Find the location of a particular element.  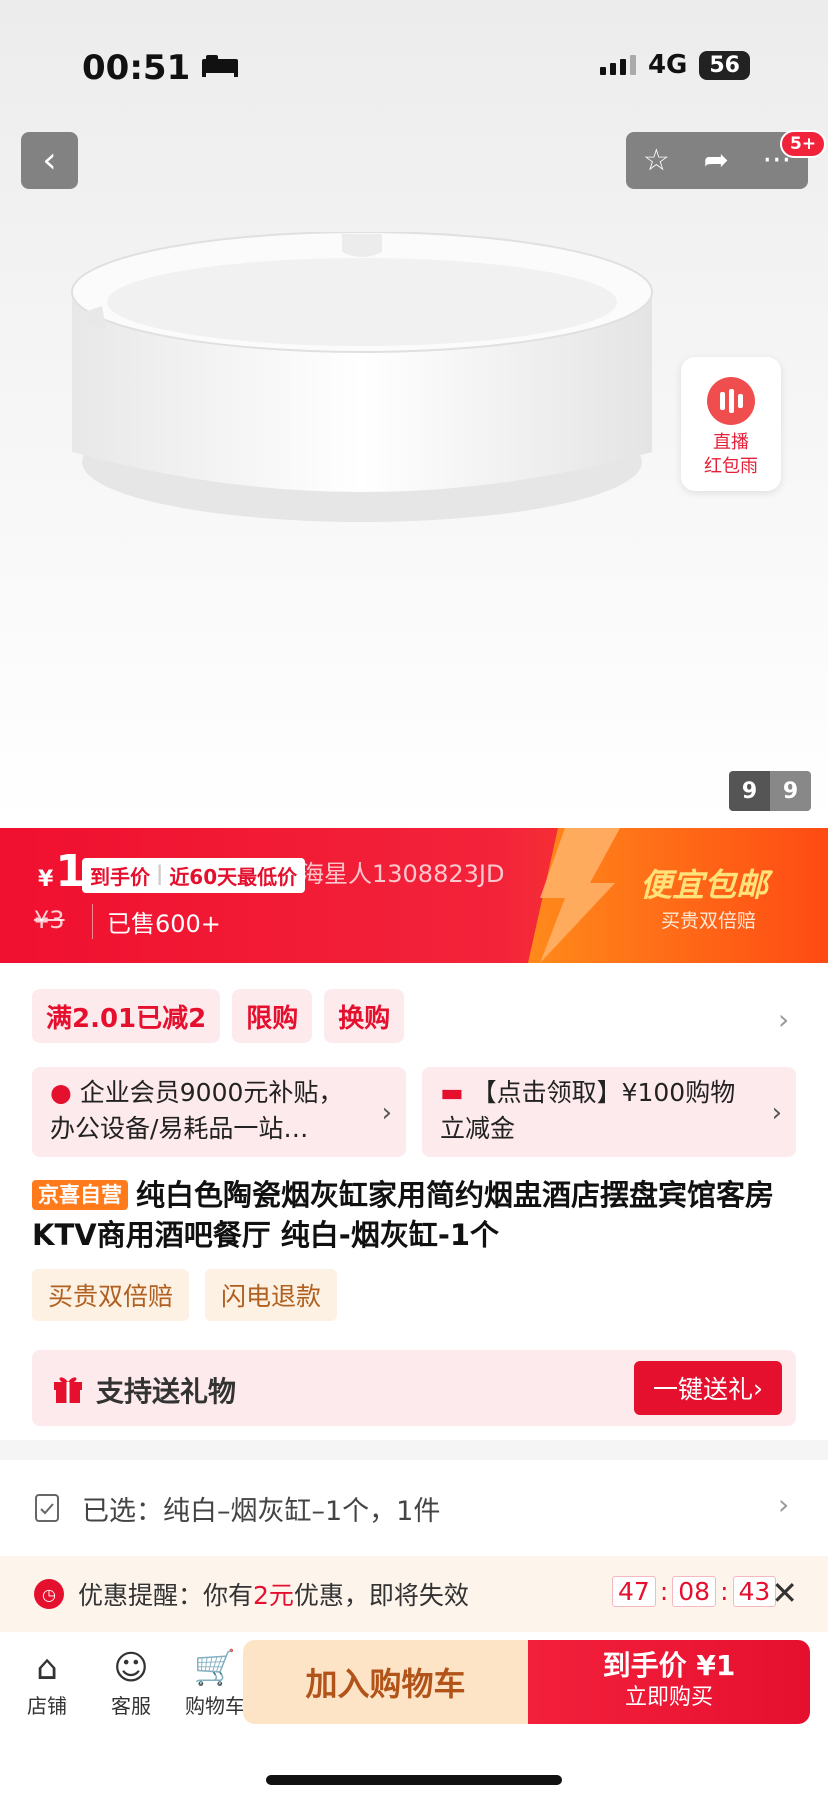

nav-label: 购物车 is located at coordinates (215, 1705).